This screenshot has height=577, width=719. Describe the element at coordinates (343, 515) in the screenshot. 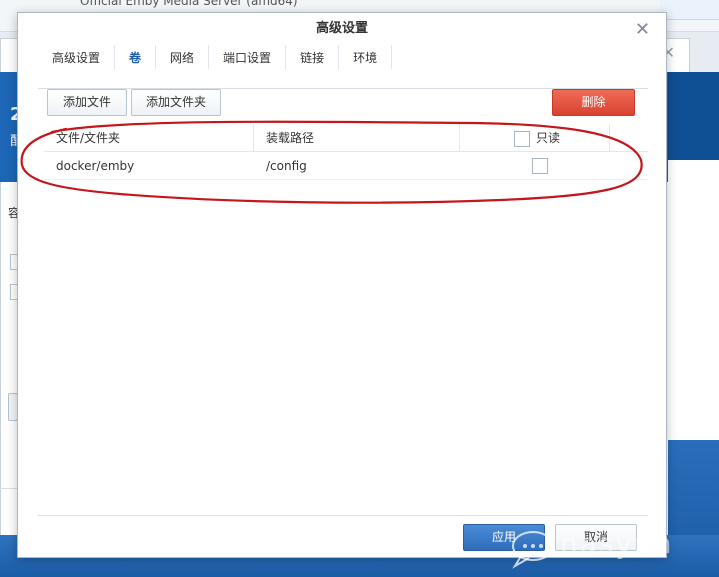

I see `footer-divider` at that location.